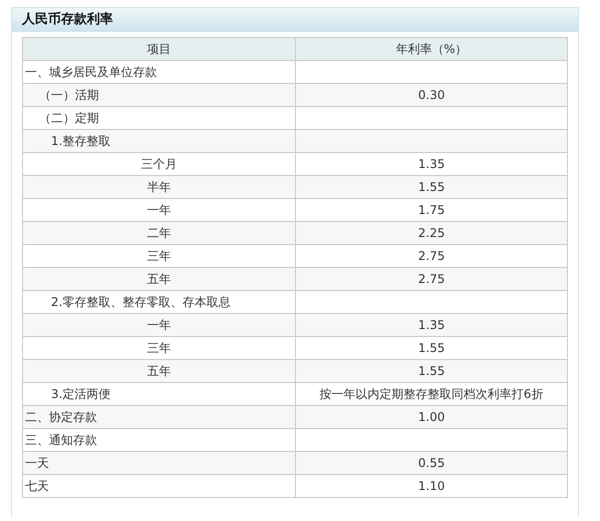  What do you see at coordinates (432, 486) in the screenshot?
I see `table-cell: 1.10` at bounding box center [432, 486].